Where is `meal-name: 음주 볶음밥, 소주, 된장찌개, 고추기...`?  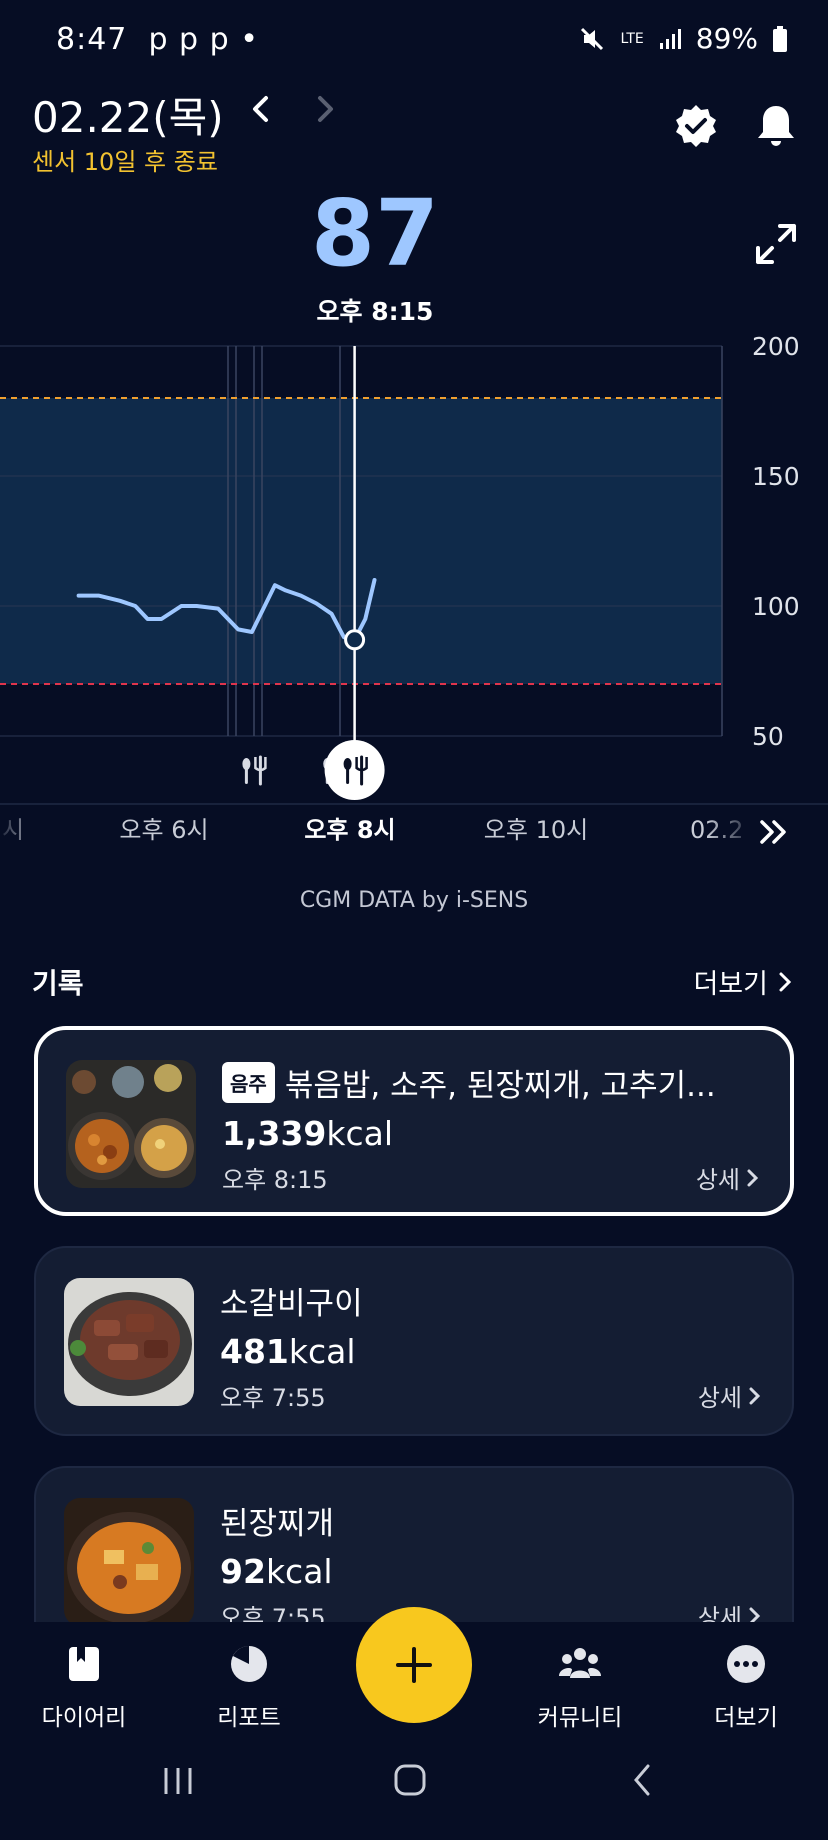
meal-name: 음주 볶음밥, 소주, 된장찌개, 고추기... is located at coordinates (469, 1082).